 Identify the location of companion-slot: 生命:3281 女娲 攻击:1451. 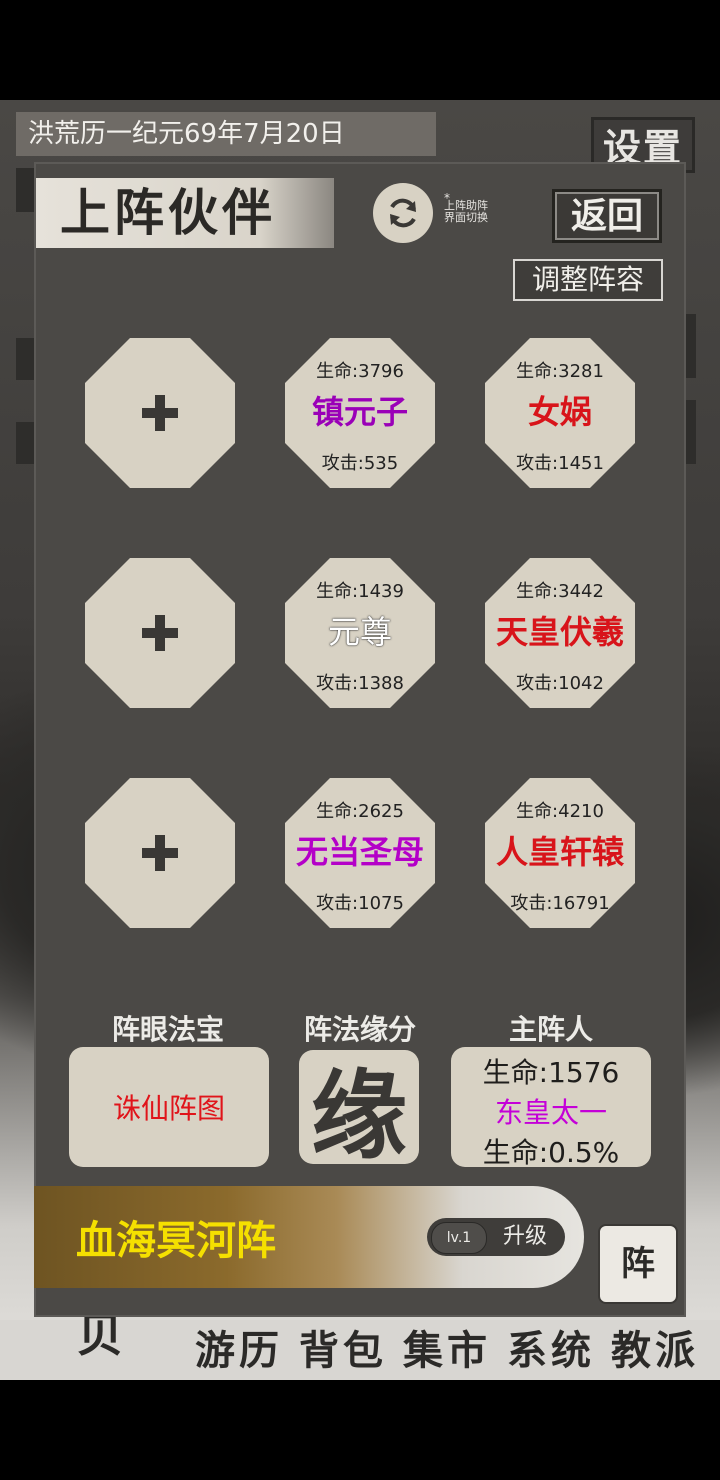
(560, 413).